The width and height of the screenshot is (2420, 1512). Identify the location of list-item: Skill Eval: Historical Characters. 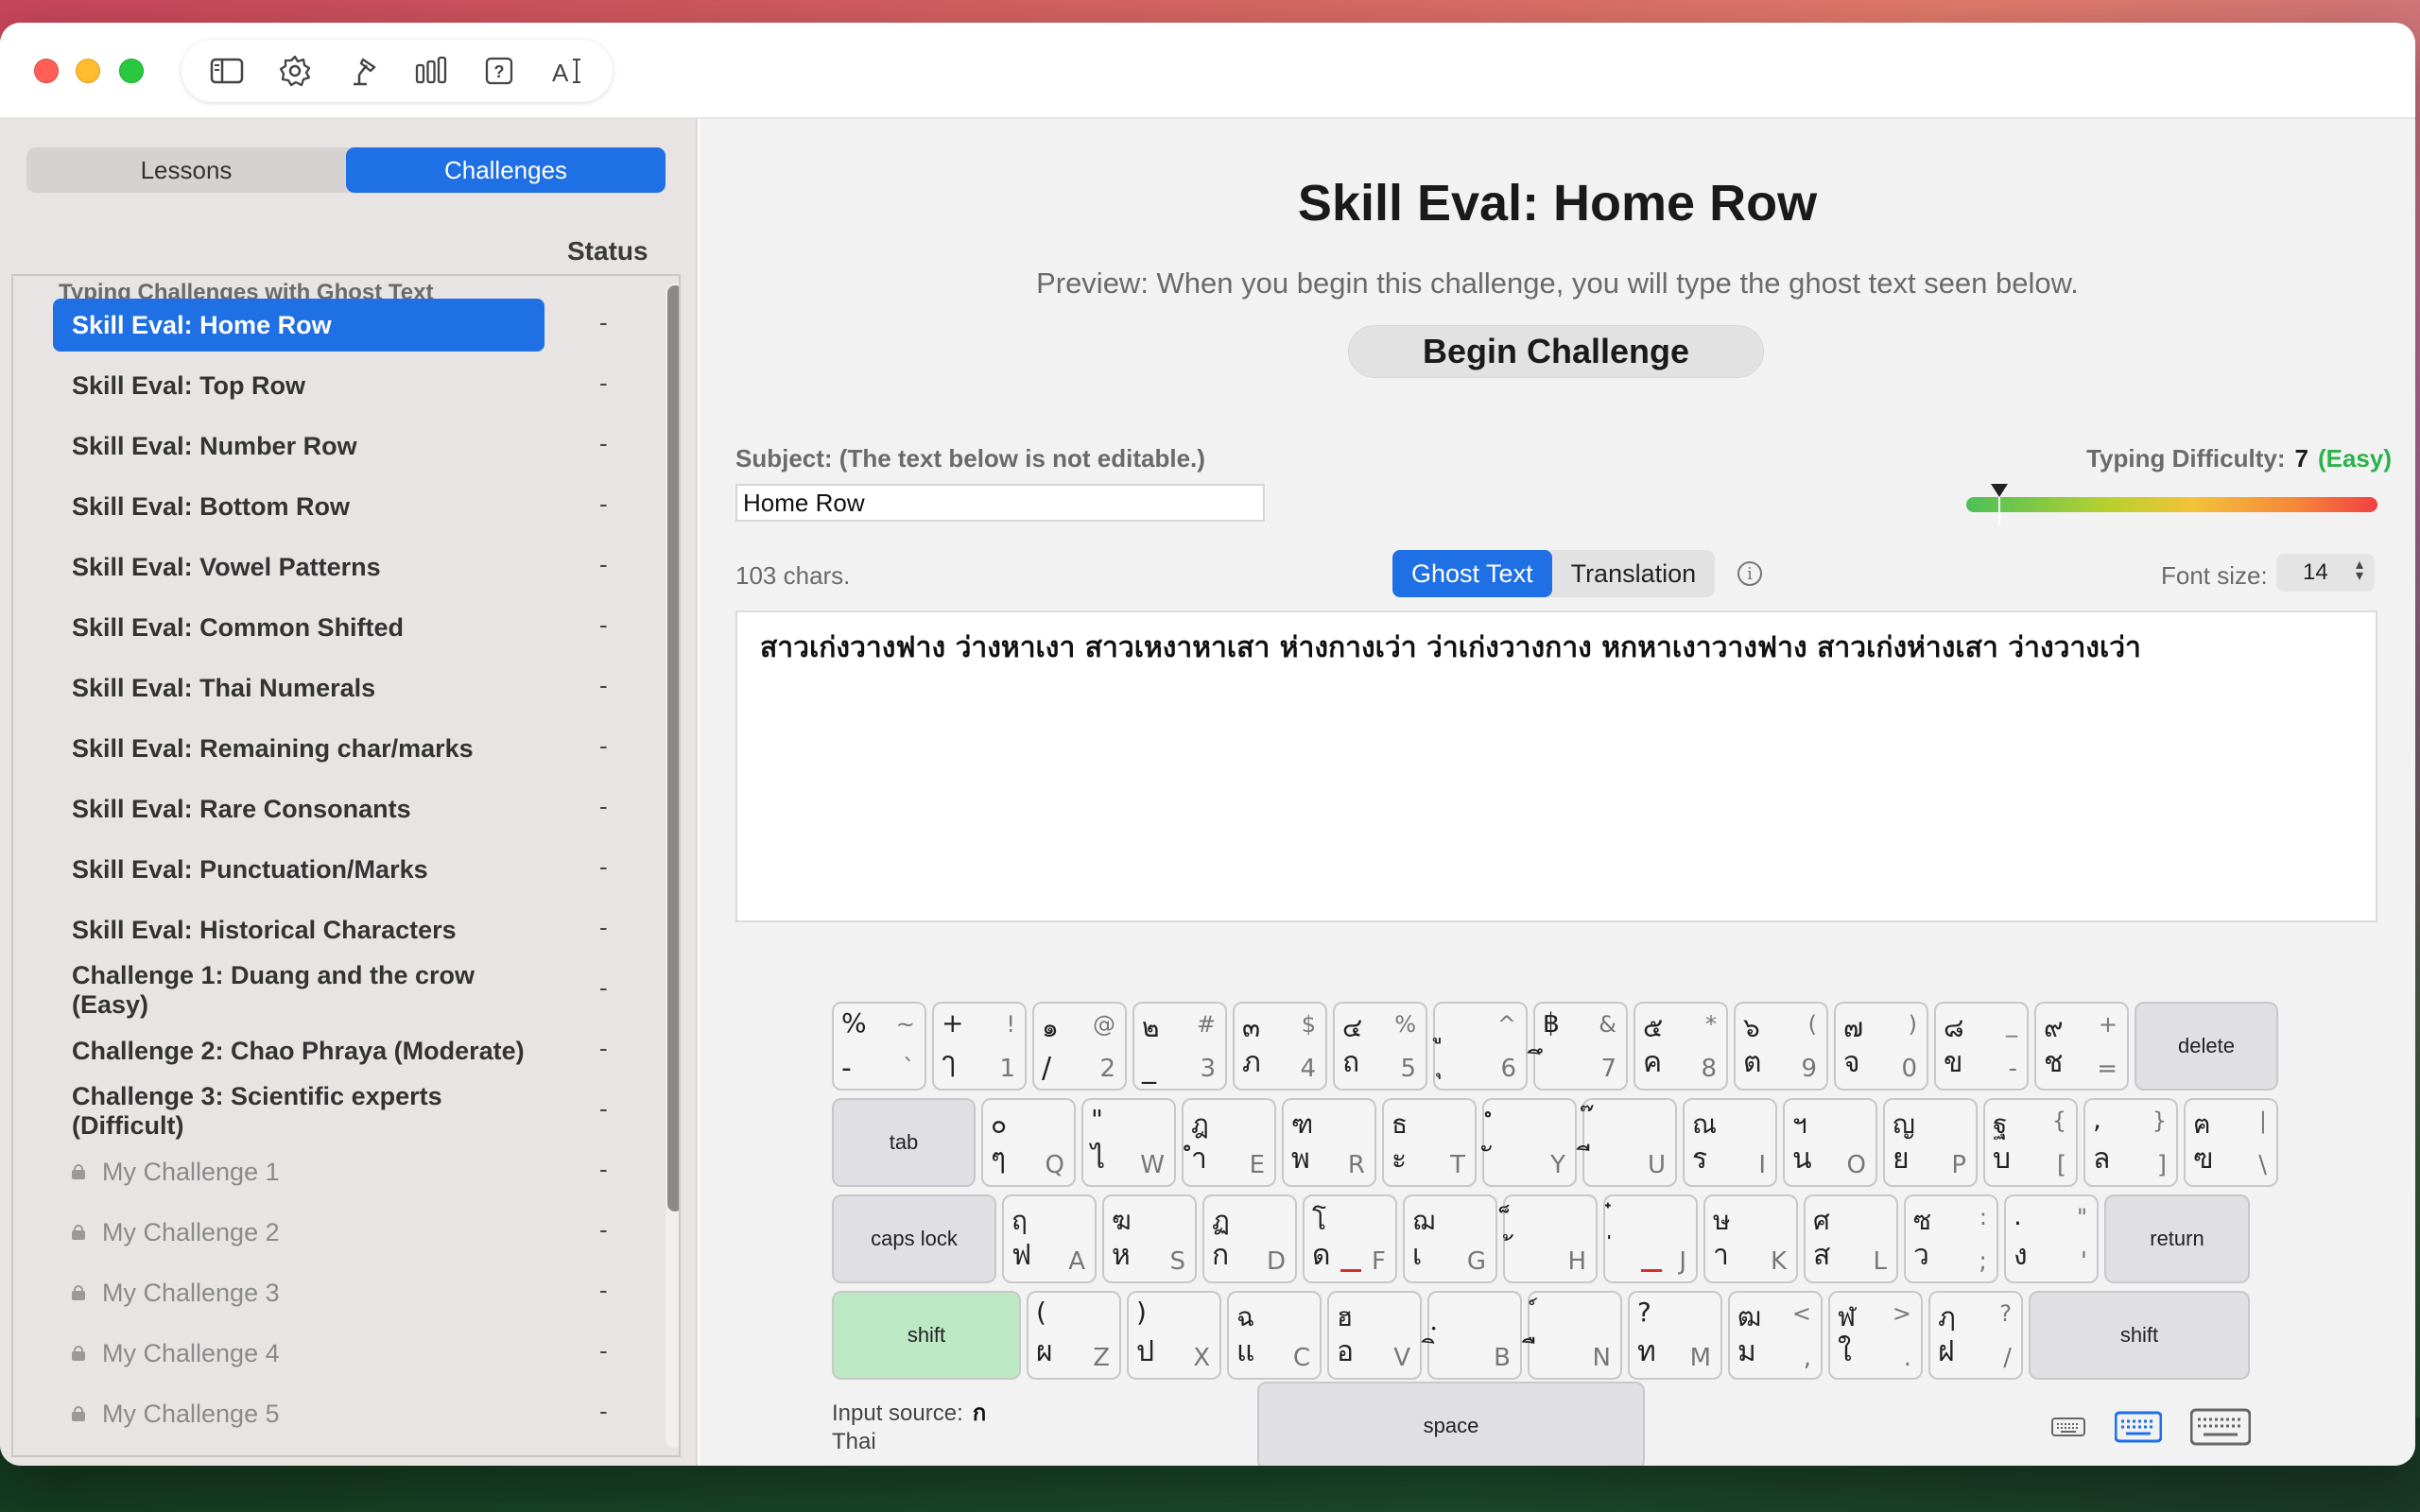
(298, 929).